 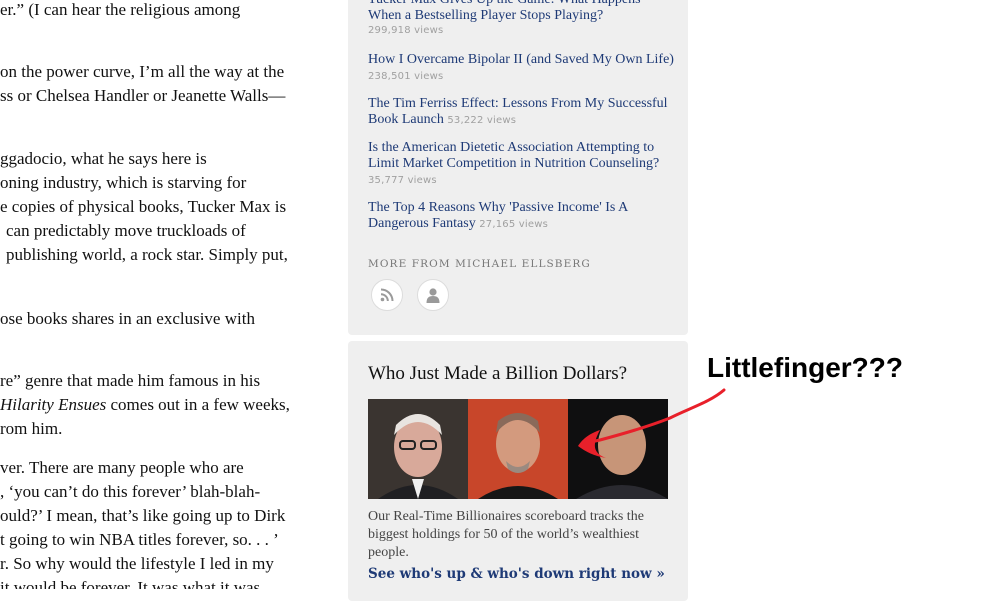 I want to click on article-line: ggadocio, what he says here is, so click(x=103, y=158).